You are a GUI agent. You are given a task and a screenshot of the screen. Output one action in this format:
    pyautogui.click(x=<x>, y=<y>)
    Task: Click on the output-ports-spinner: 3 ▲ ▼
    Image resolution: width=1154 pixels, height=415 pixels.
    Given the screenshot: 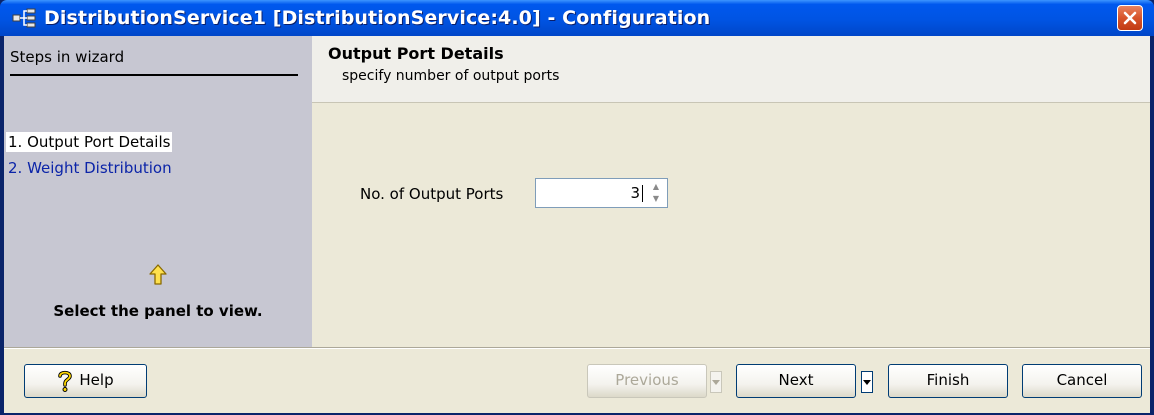 What is the action you would take?
    pyautogui.click(x=601, y=193)
    